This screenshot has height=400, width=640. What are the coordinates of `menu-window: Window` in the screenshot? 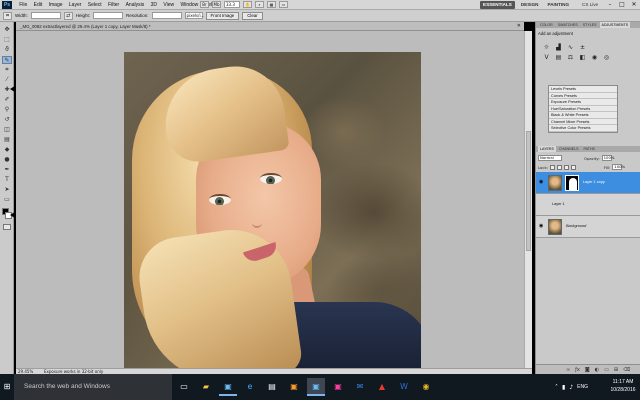 It's located at (189, 5).